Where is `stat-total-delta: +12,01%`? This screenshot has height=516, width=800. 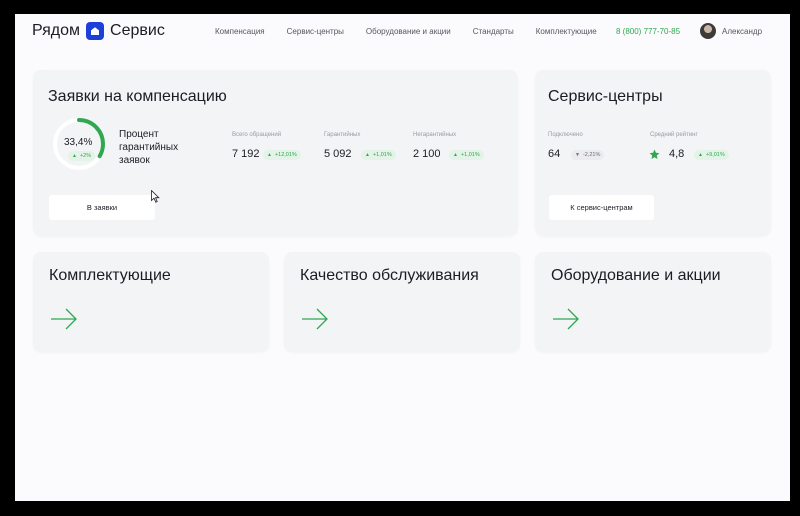
stat-total-delta: +12,01% is located at coordinates (285, 155).